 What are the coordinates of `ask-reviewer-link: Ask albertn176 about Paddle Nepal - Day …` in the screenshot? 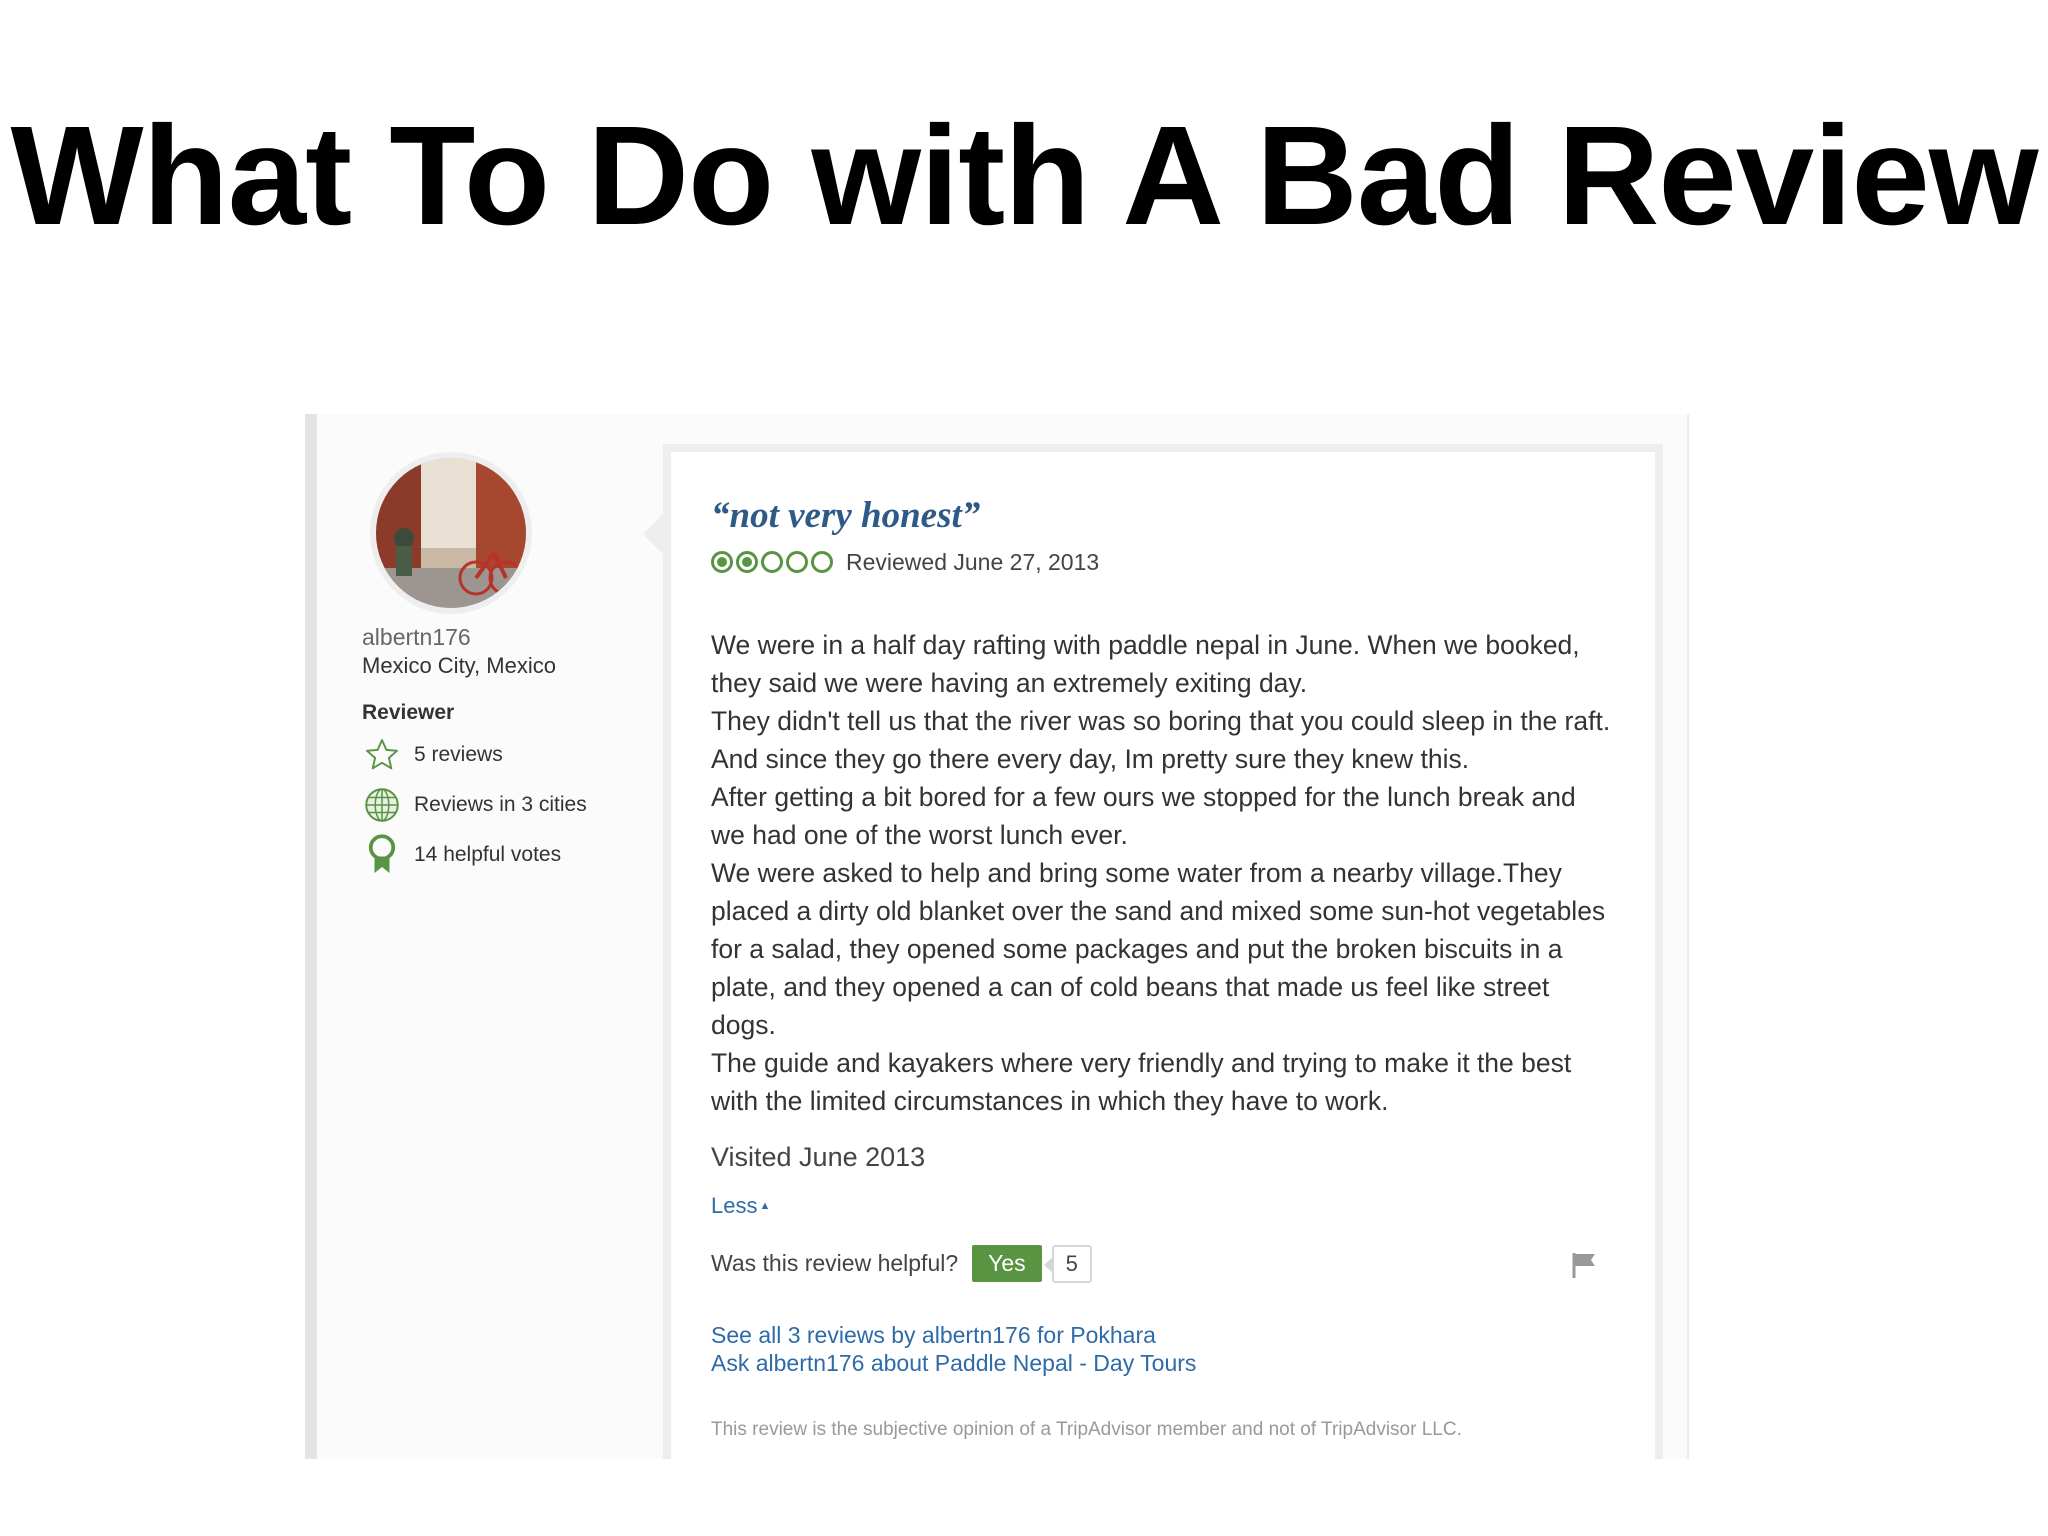 It's located at (1161, 1363).